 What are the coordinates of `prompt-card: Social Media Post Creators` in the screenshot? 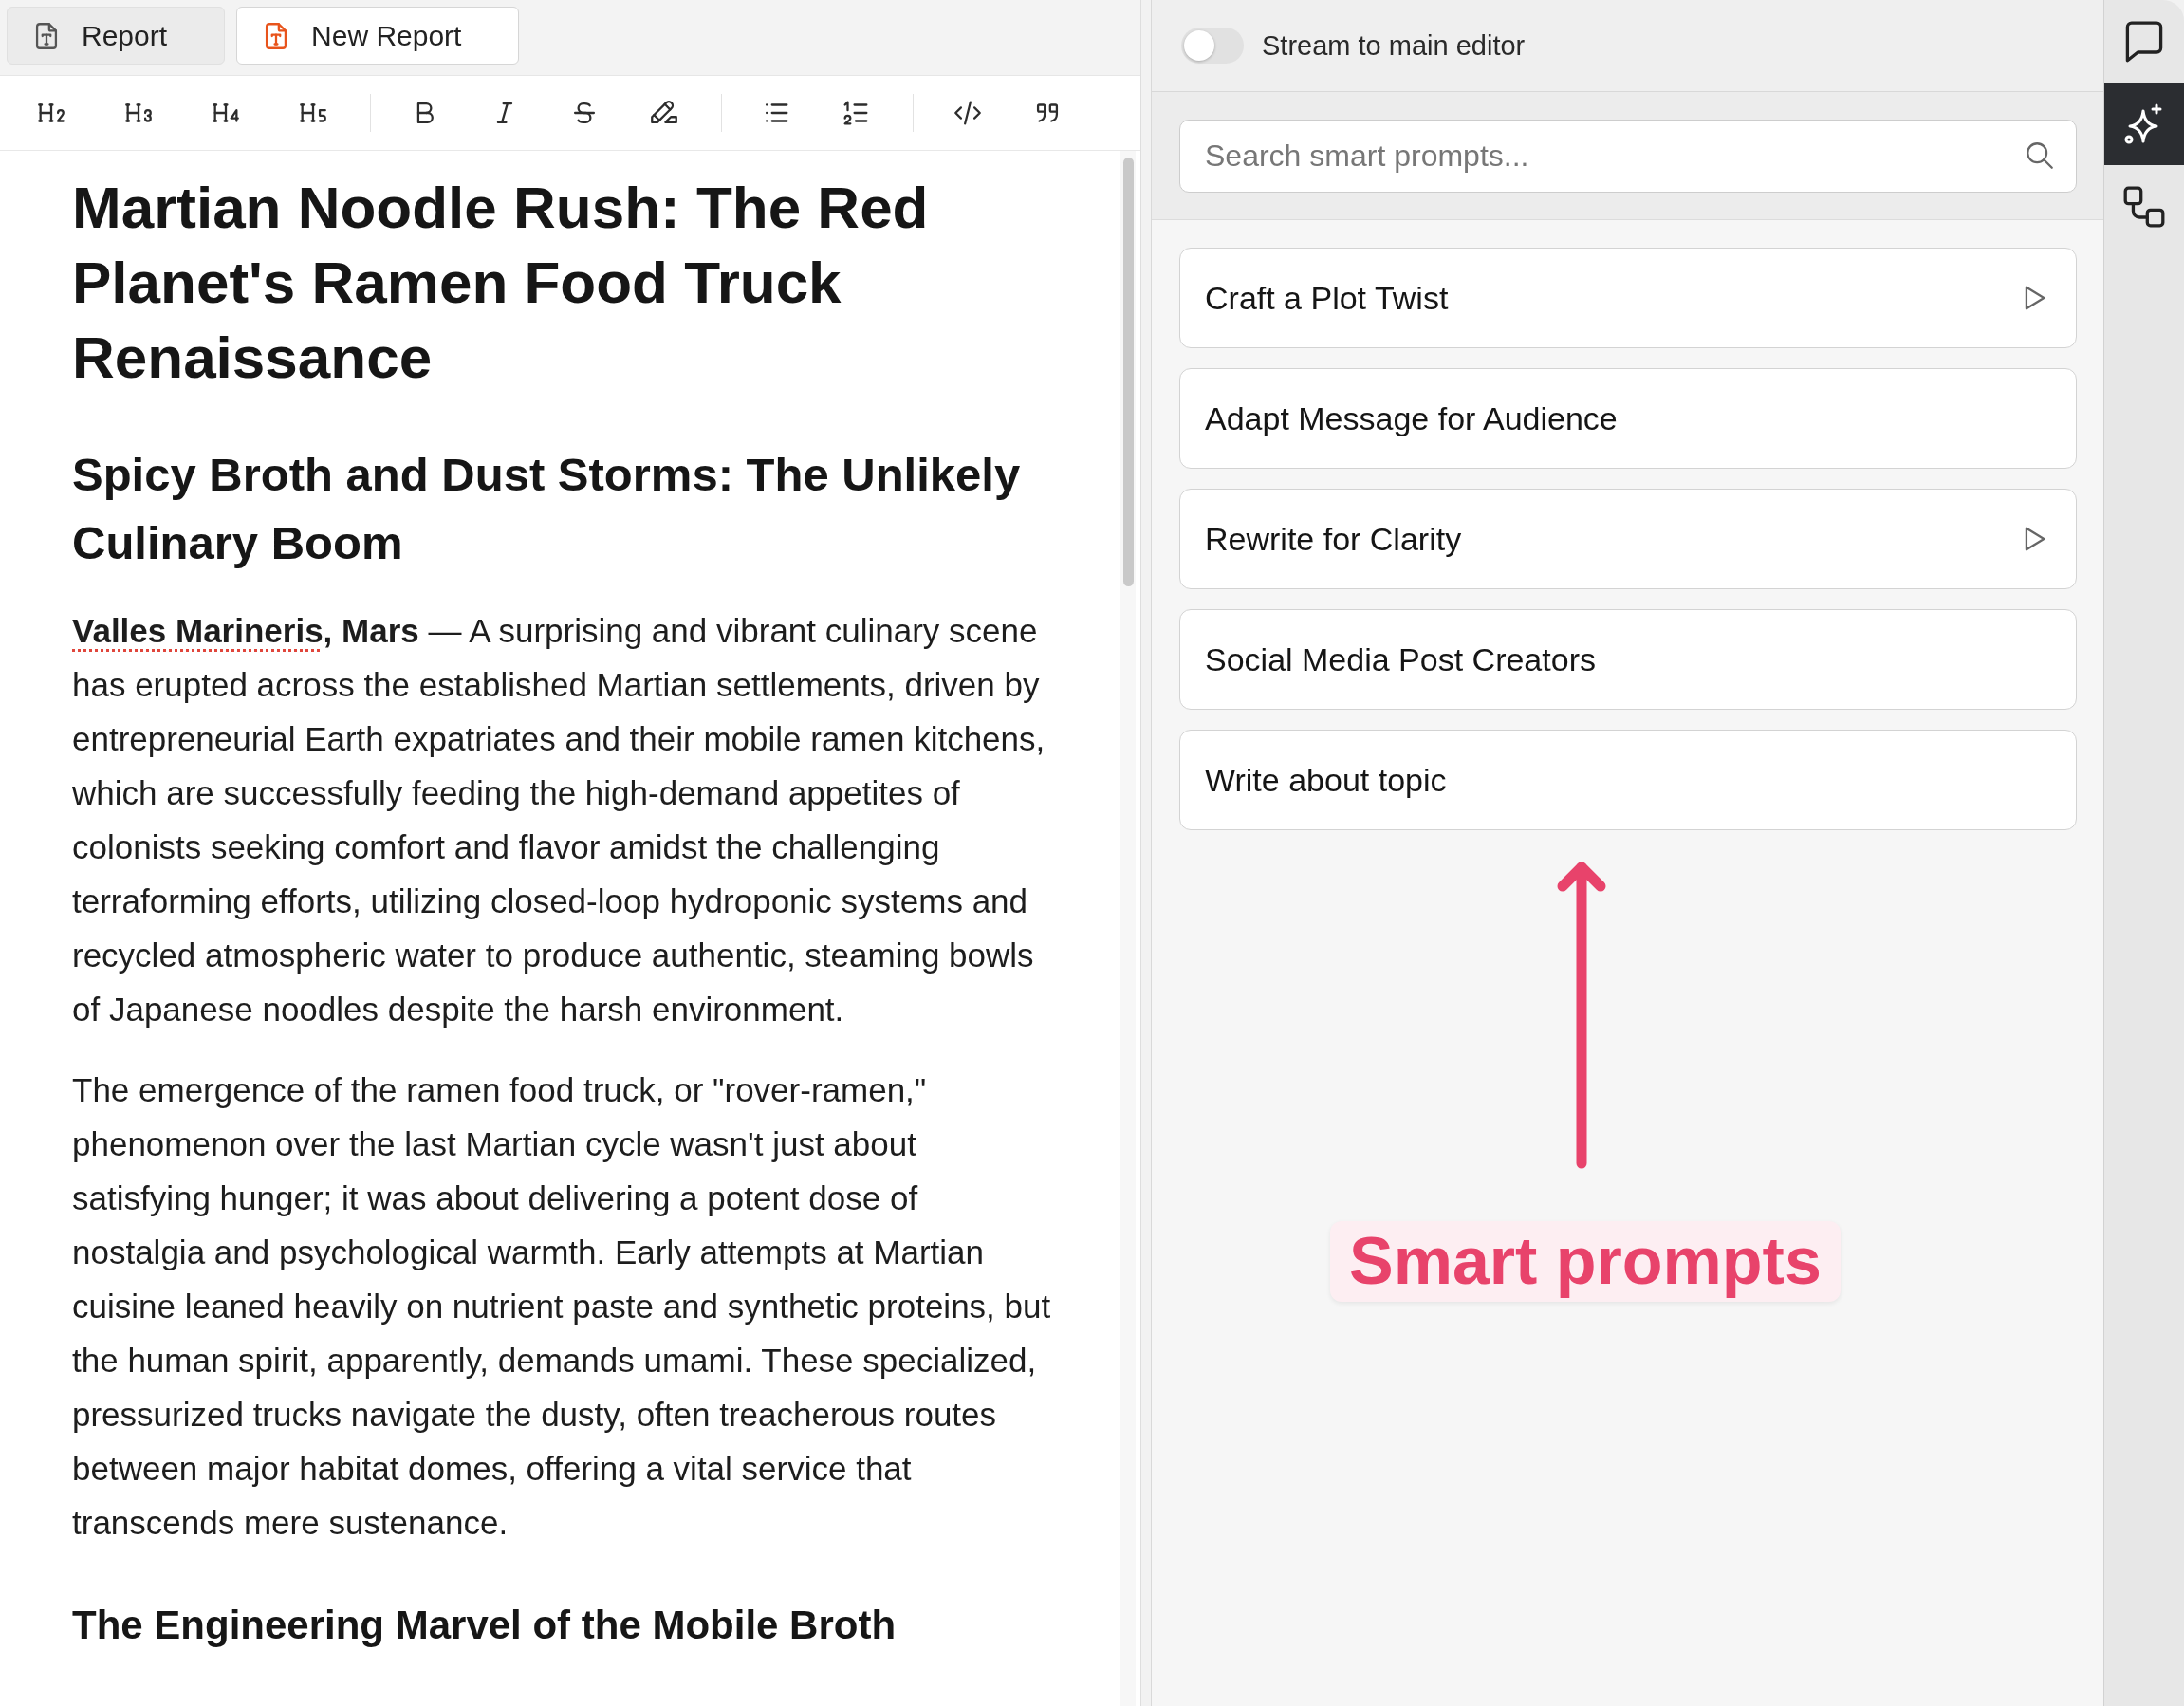 It's located at (1628, 659).